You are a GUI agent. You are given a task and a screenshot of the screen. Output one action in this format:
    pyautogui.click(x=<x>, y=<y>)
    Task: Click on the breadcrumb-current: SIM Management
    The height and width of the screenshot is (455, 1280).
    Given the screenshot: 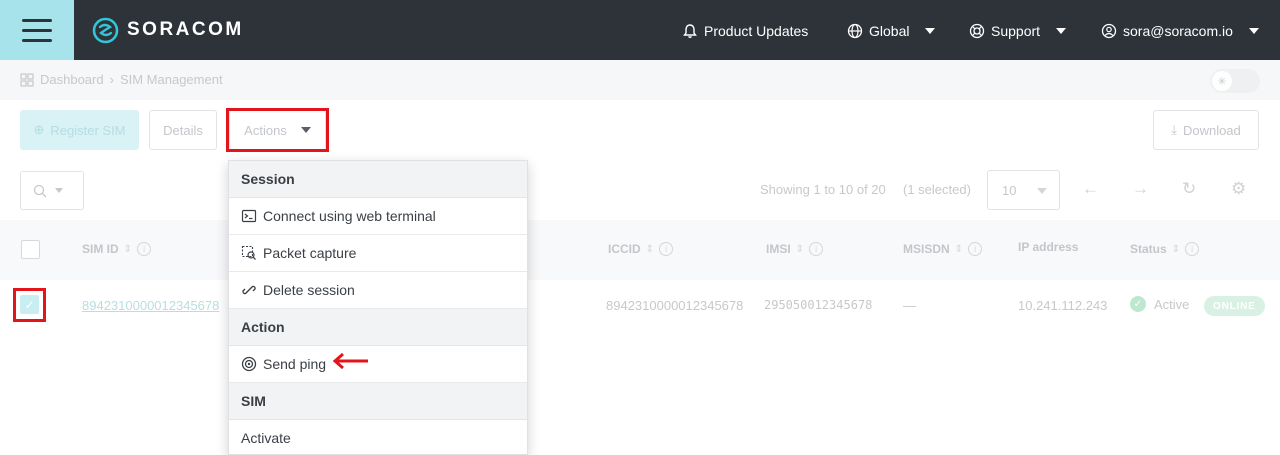 What is the action you would take?
    pyautogui.click(x=171, y=79)
    